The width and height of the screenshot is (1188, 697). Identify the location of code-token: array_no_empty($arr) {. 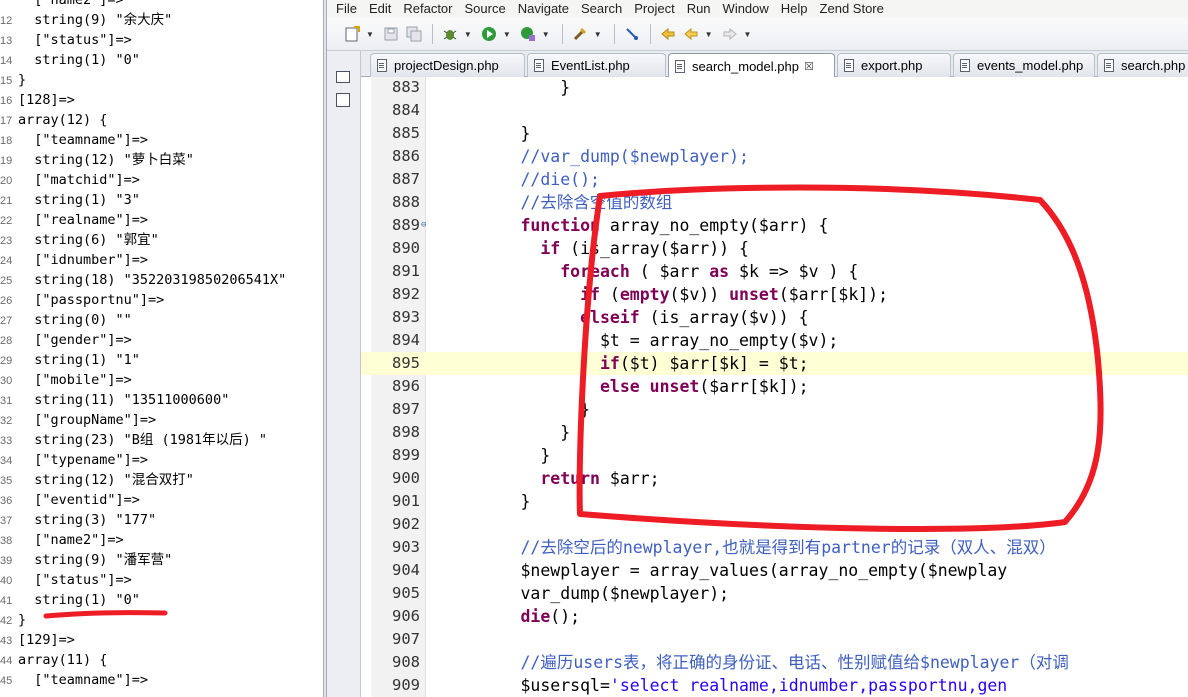
(714, 225).